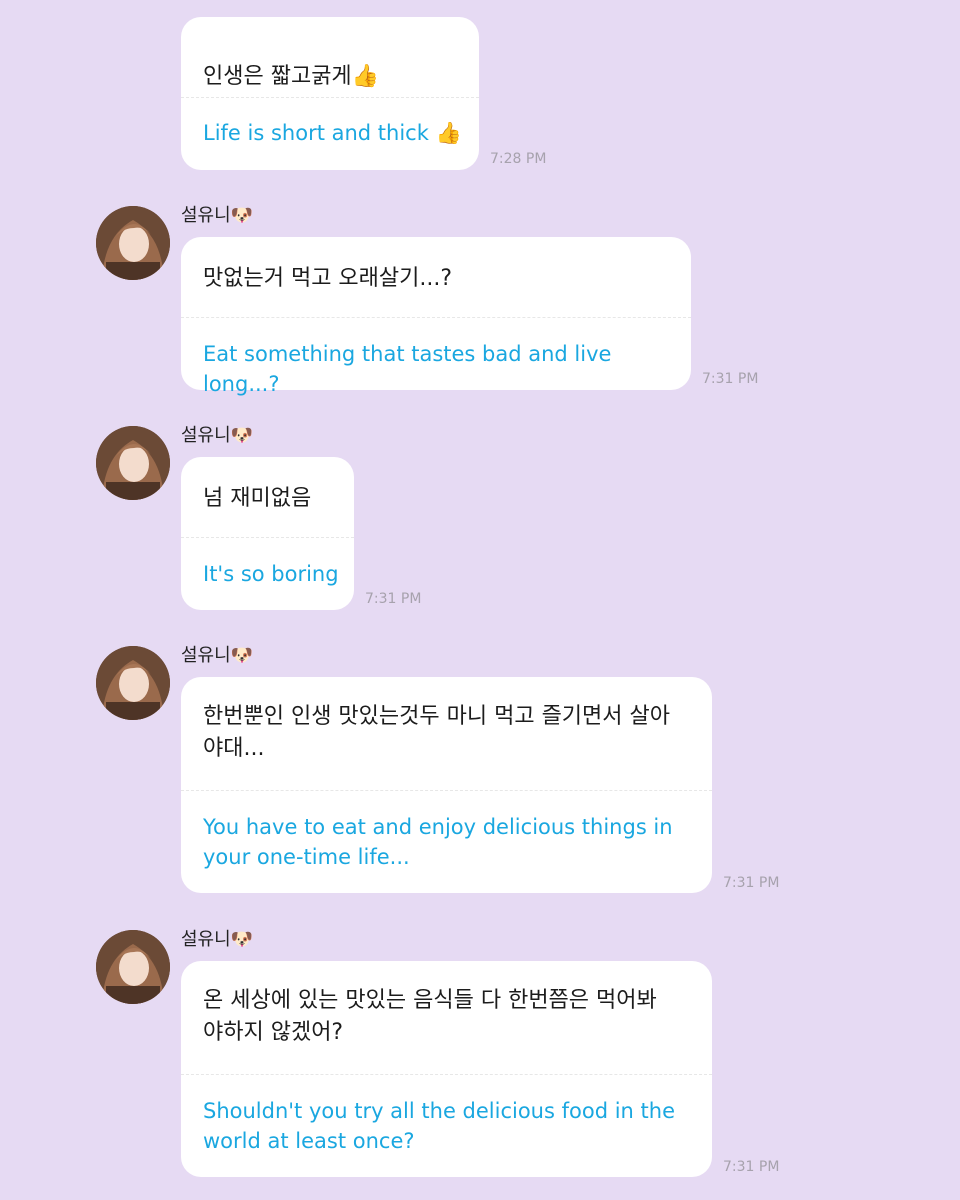  What do you see at coordinates (518, 159) in the screenshot?
I see `message-timestamp: 7:28 PM` at bounding box center [518, 159].